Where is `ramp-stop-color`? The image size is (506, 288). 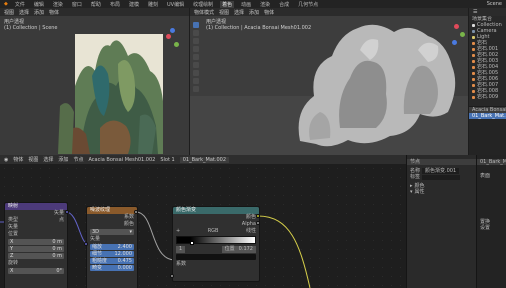 ramp-stop-color is located at coordinates (216, 257).